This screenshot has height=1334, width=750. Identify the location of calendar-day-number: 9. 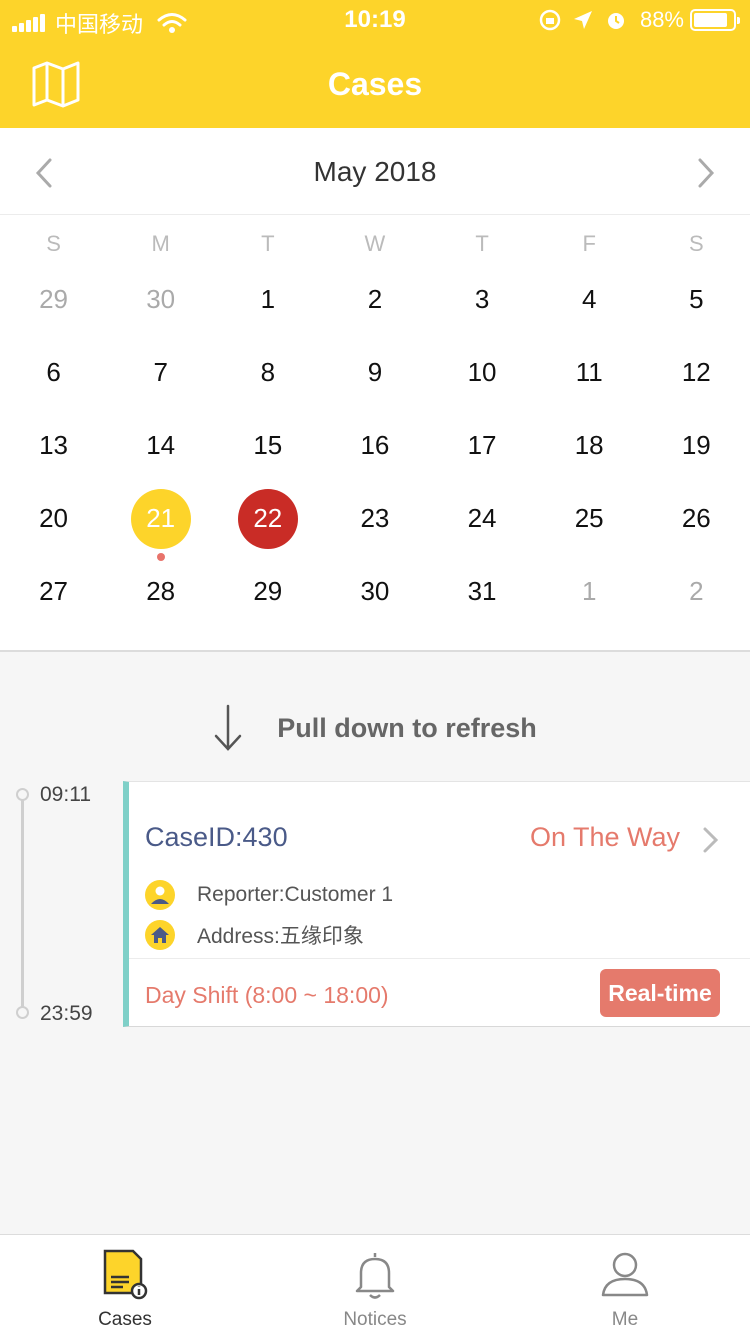
(375, 372).